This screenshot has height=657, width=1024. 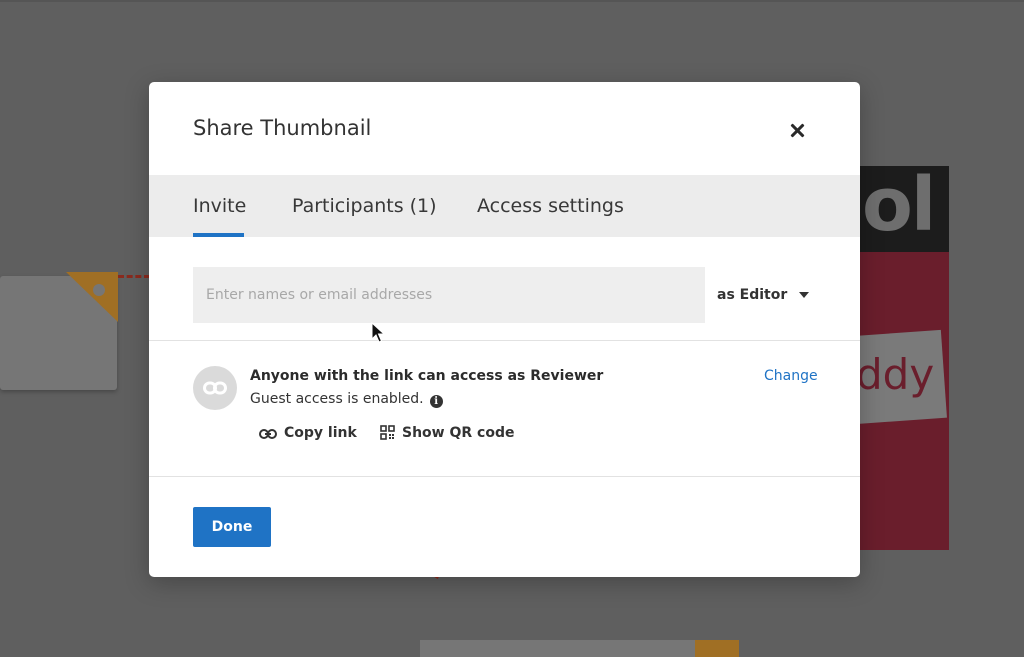 What do you see at coordinates (232, 527) in the screenshot?
I see `done-button: Done` at bounding box center [232, 527].